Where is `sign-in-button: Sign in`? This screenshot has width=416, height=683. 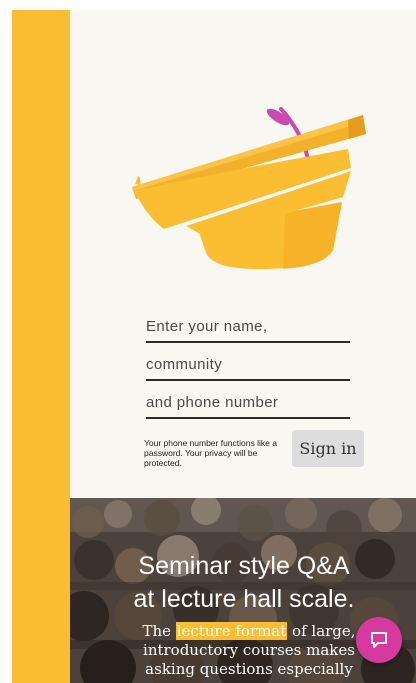
sign-in-button: Sign in is located at coordinates (328, 448).